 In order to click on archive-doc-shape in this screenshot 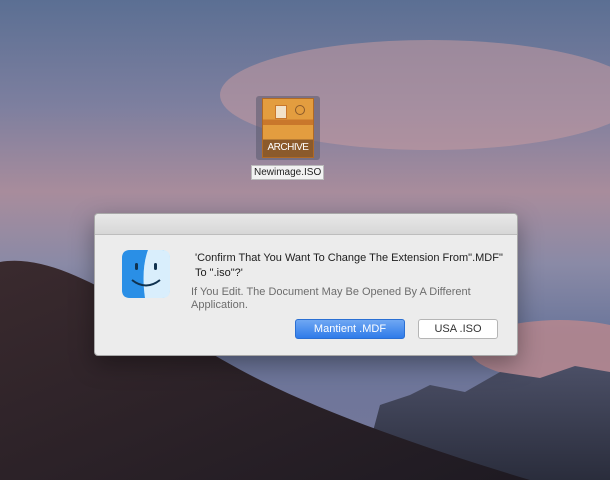, I will do `click(281, 112)`.